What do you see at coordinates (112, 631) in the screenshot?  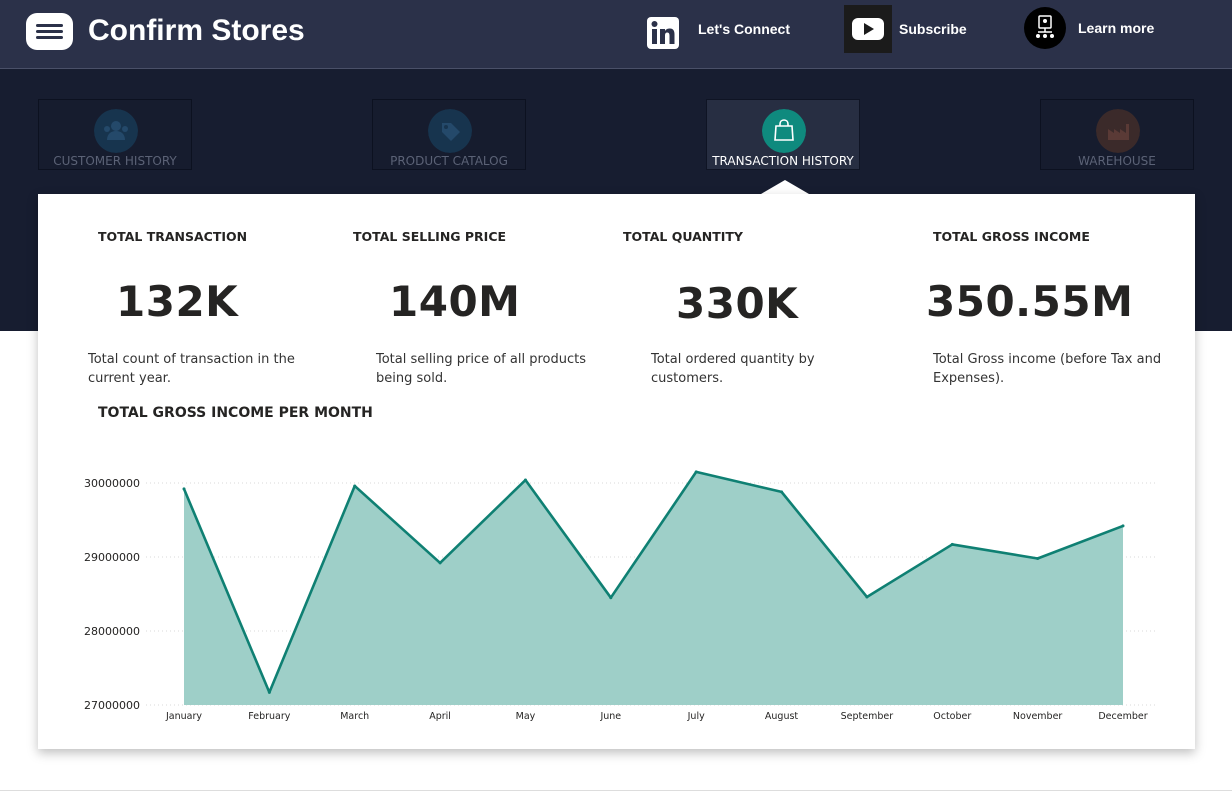 I see `y-tick-label: 28000000` at bounding box center [112, 631].